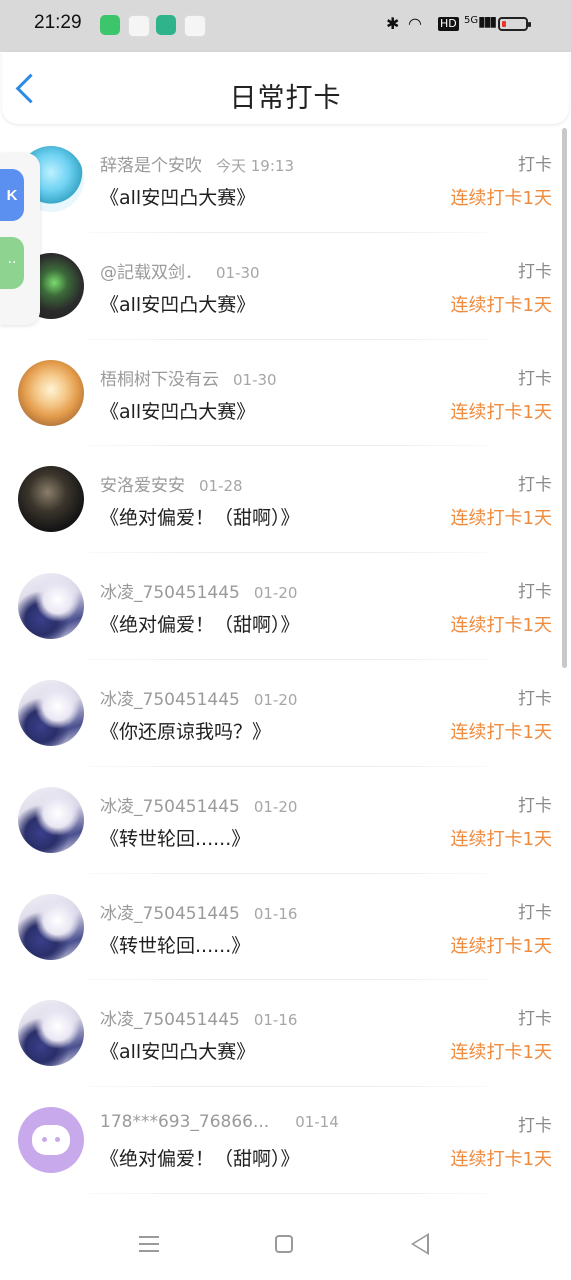  What do you see at coordinates (12, 263) in the screenshot?
I see `chat-bubble-icon: ··` at bounding box center [12, 263].